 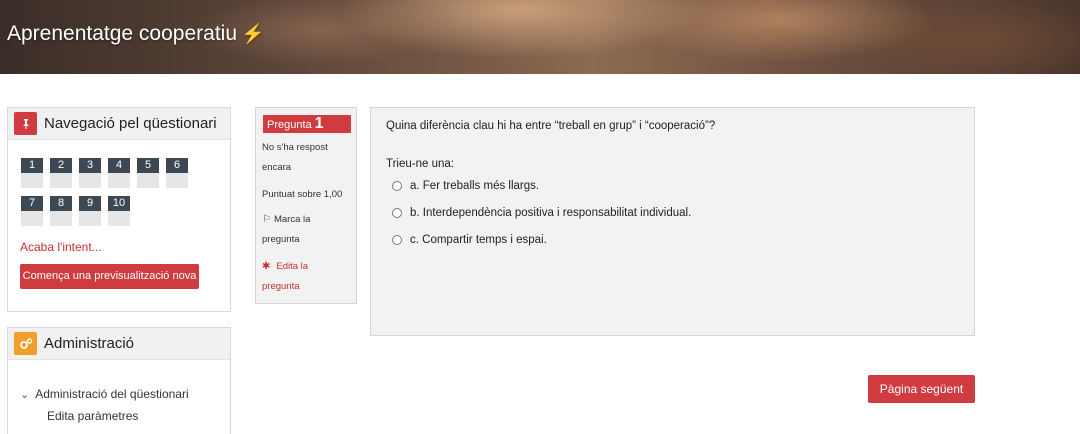 What do you see at coordinates (292, 266) in the screenshot?
I see `edit-line-1: Edita la` at bounding box center [292, 266].